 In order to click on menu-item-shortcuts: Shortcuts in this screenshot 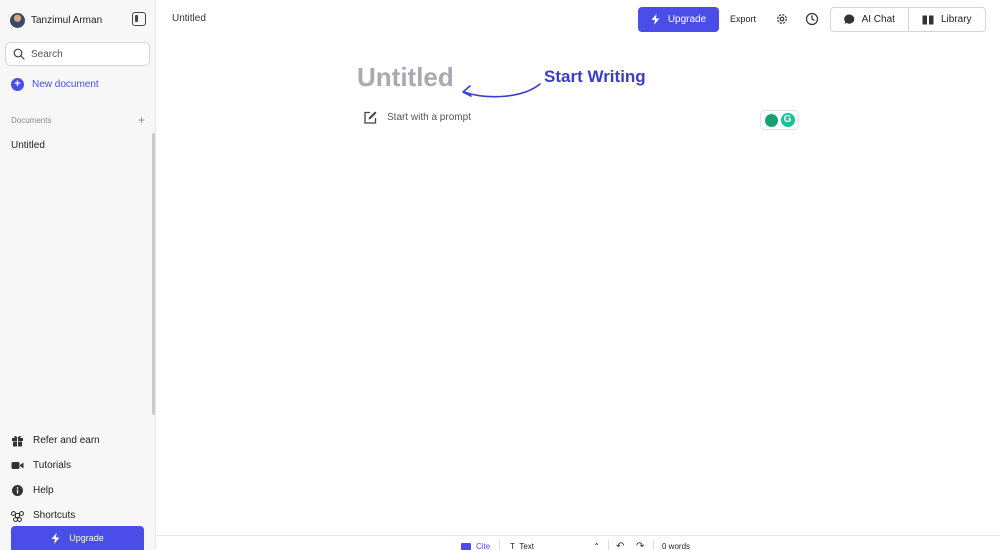, I will do `click(55, 515)`.